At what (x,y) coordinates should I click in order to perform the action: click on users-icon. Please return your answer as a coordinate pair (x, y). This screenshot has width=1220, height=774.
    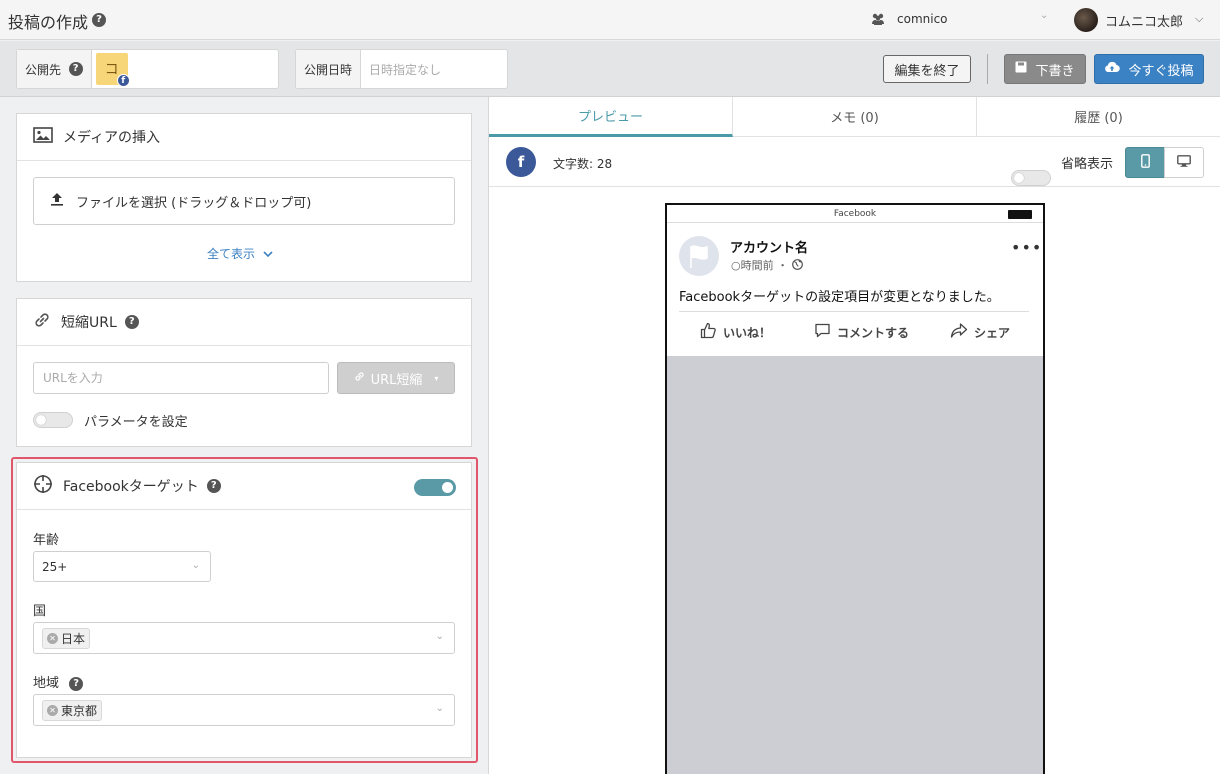
    Looking at the image, I should click on (878, 21).